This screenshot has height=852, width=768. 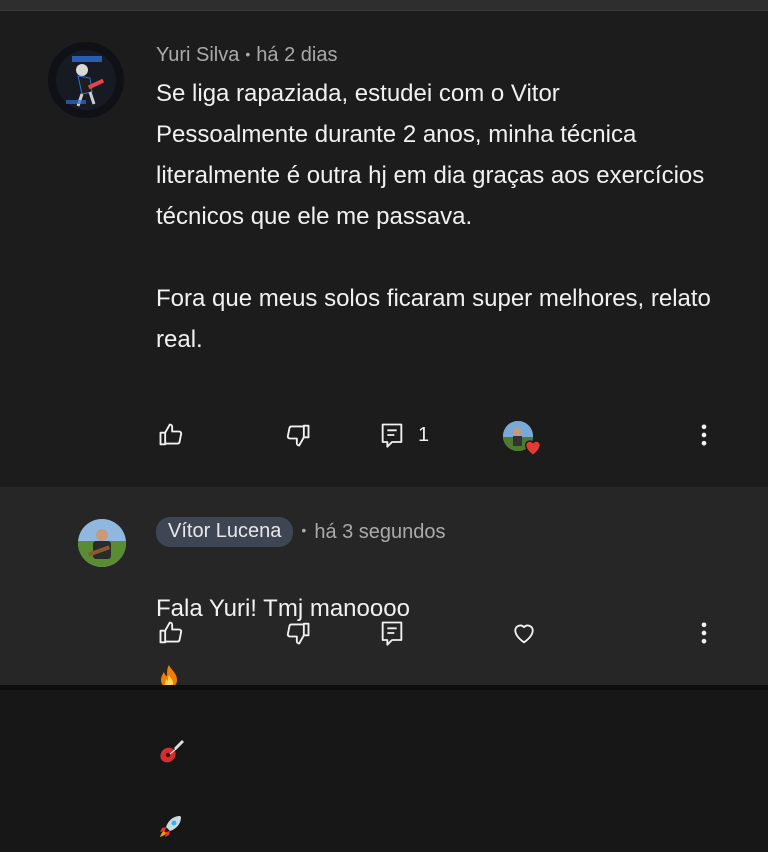 I want to click on reply-actions, so click(x=384, y=637).